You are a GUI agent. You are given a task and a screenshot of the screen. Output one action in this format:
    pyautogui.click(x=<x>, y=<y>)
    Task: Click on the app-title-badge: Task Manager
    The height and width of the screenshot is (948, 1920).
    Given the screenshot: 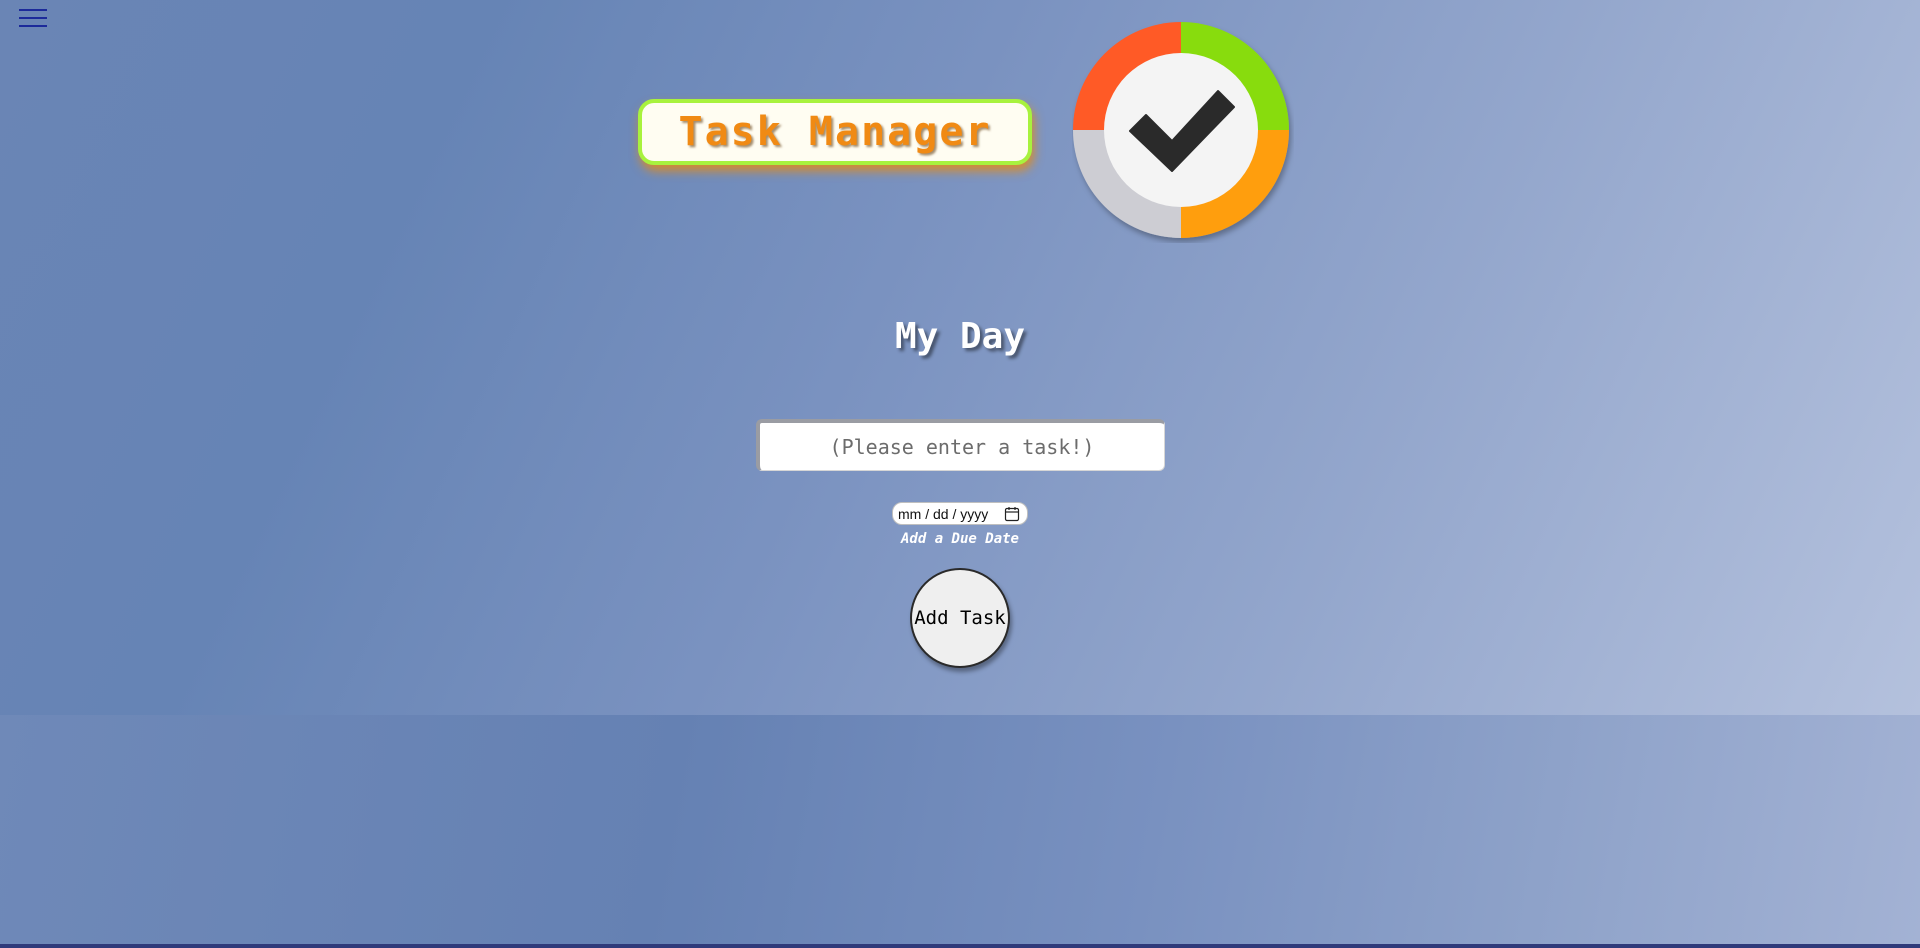 What is the action you would take?
    pyautogui.click(x=835, y=132)
    